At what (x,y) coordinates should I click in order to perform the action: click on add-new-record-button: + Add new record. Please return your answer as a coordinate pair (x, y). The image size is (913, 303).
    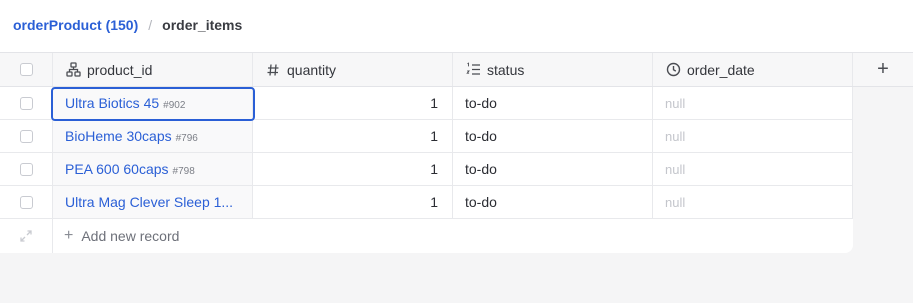
    Looking at the image, I should click on (121, 236).